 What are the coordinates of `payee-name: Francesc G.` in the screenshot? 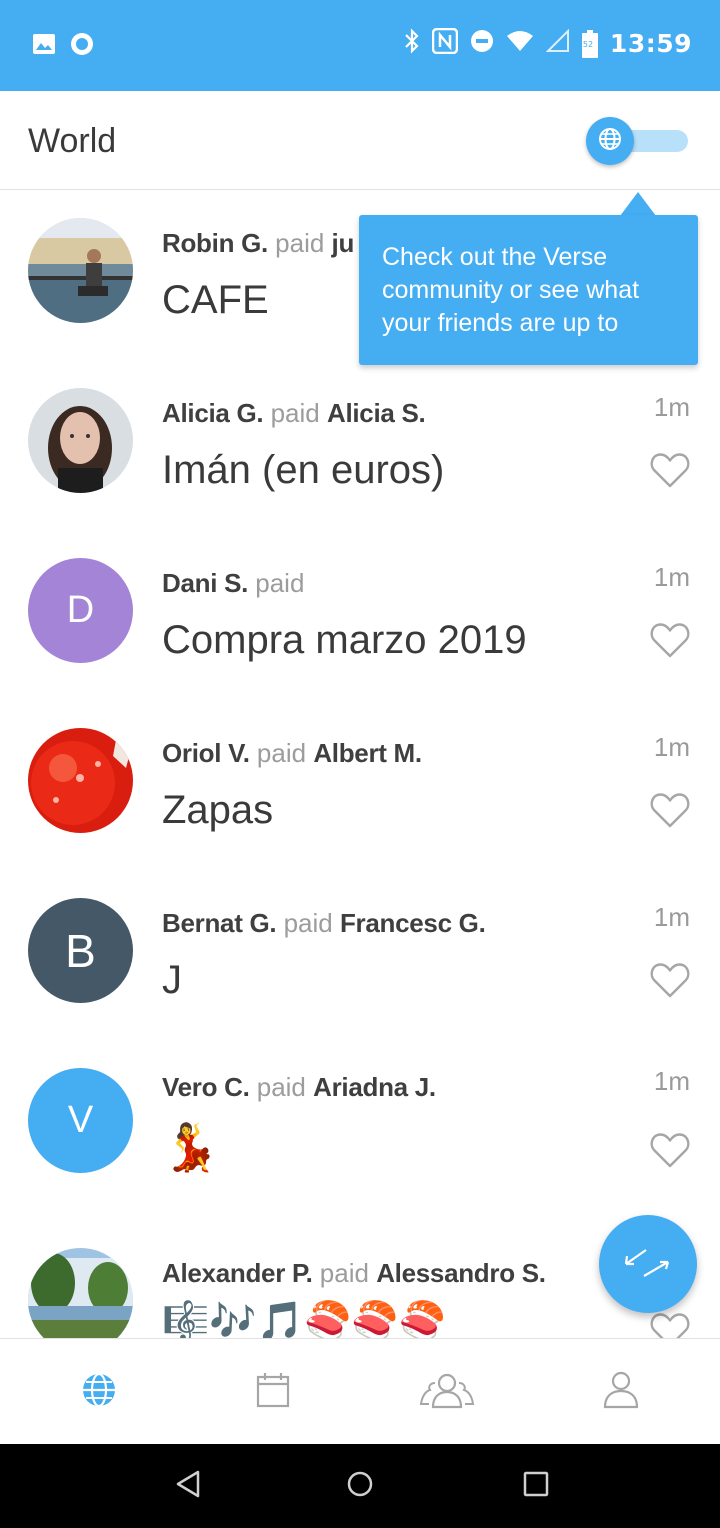 It's located at (413, 923).